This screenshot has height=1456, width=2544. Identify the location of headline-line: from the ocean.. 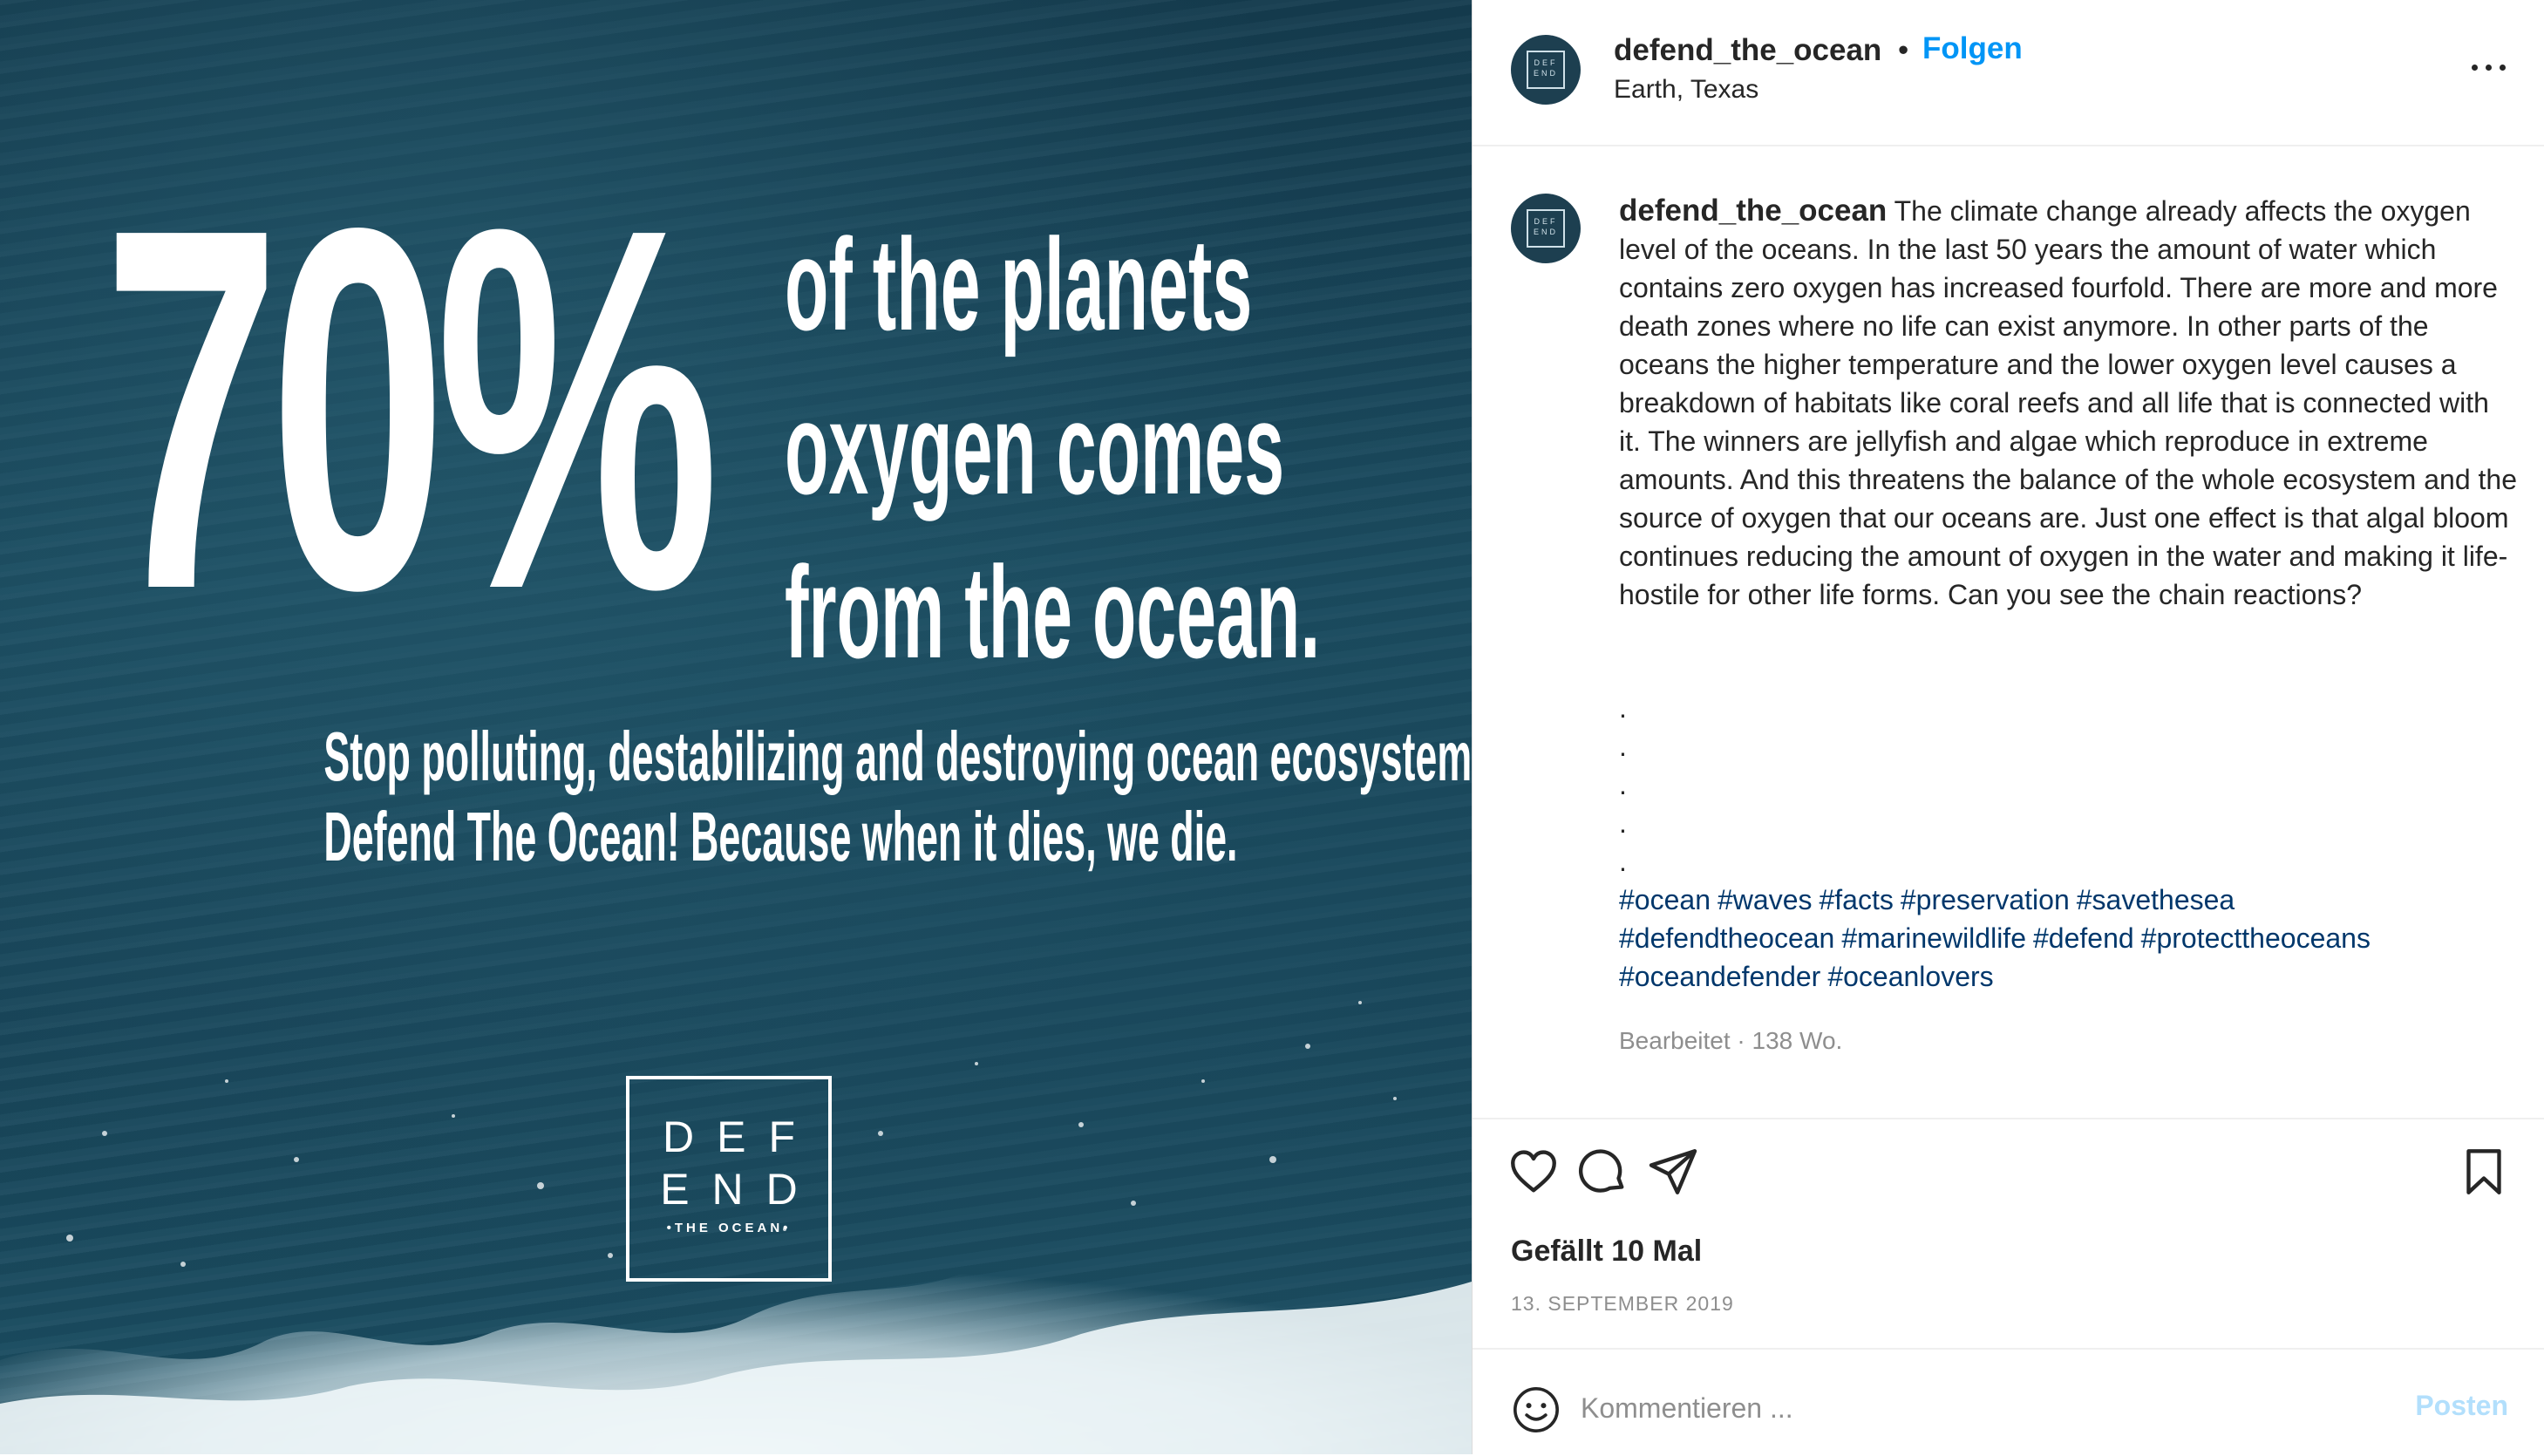
(1053, 612).